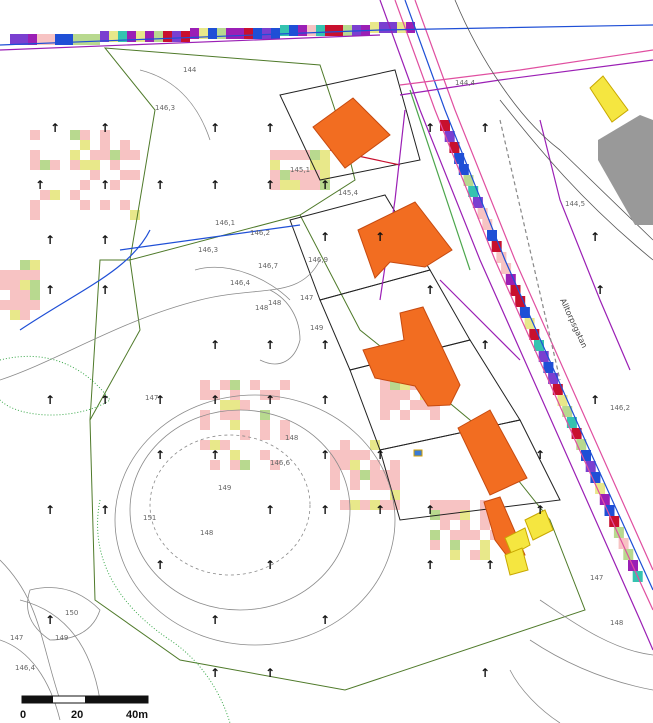 Image resolution: width=653 pixels, height=723 pixels. What do you see at coordinates (575, 204) in the screenshot?
I see `contour-label: 144,5` at bounding box center [575, 204].